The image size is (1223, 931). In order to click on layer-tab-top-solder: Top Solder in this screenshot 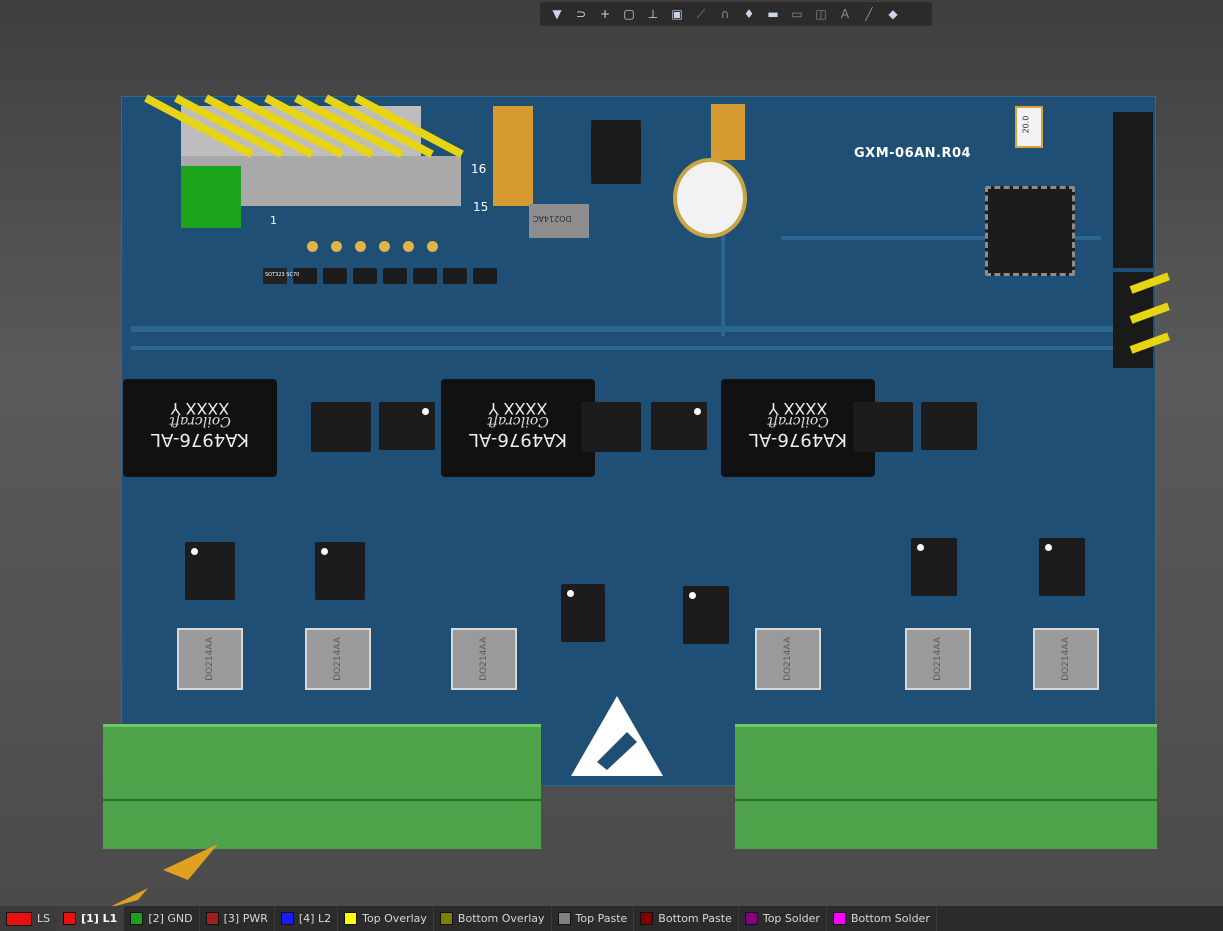, I will do `click(783, 918)`.